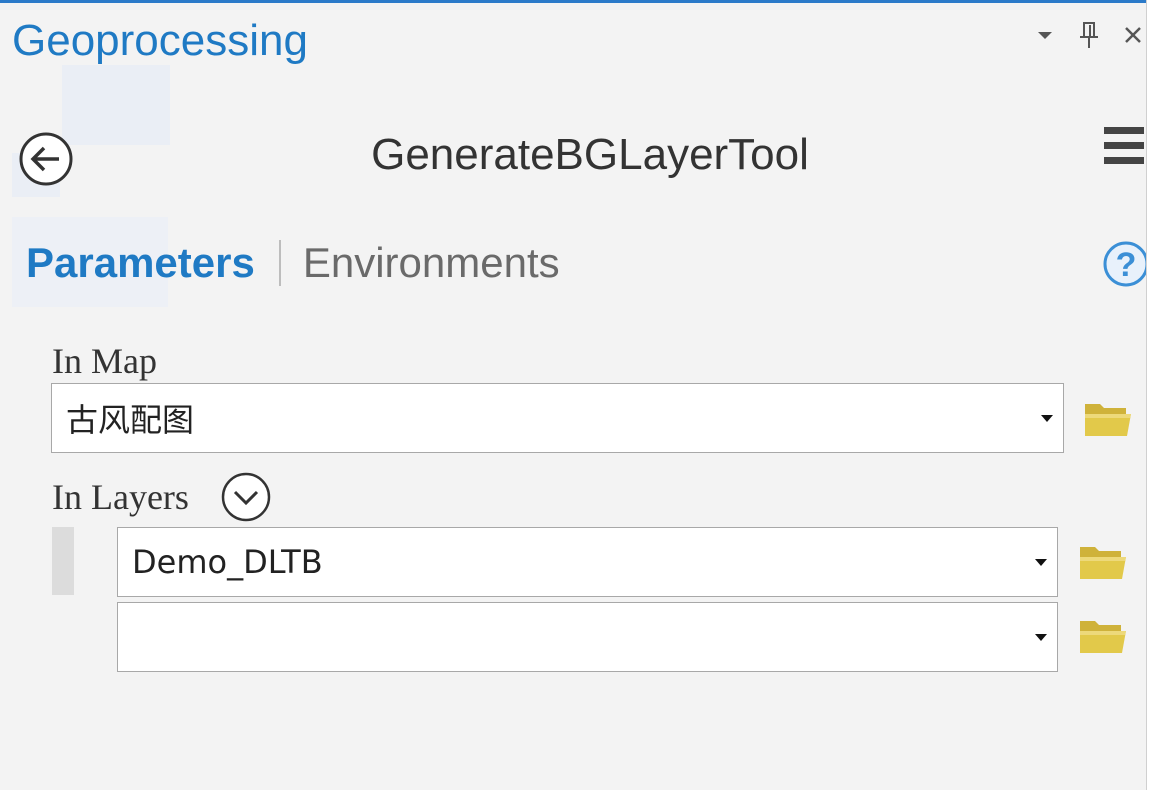 The width and height of the screenshot is (1158, 790). I want to click on chevron-down-icon, so click(1045, 35).